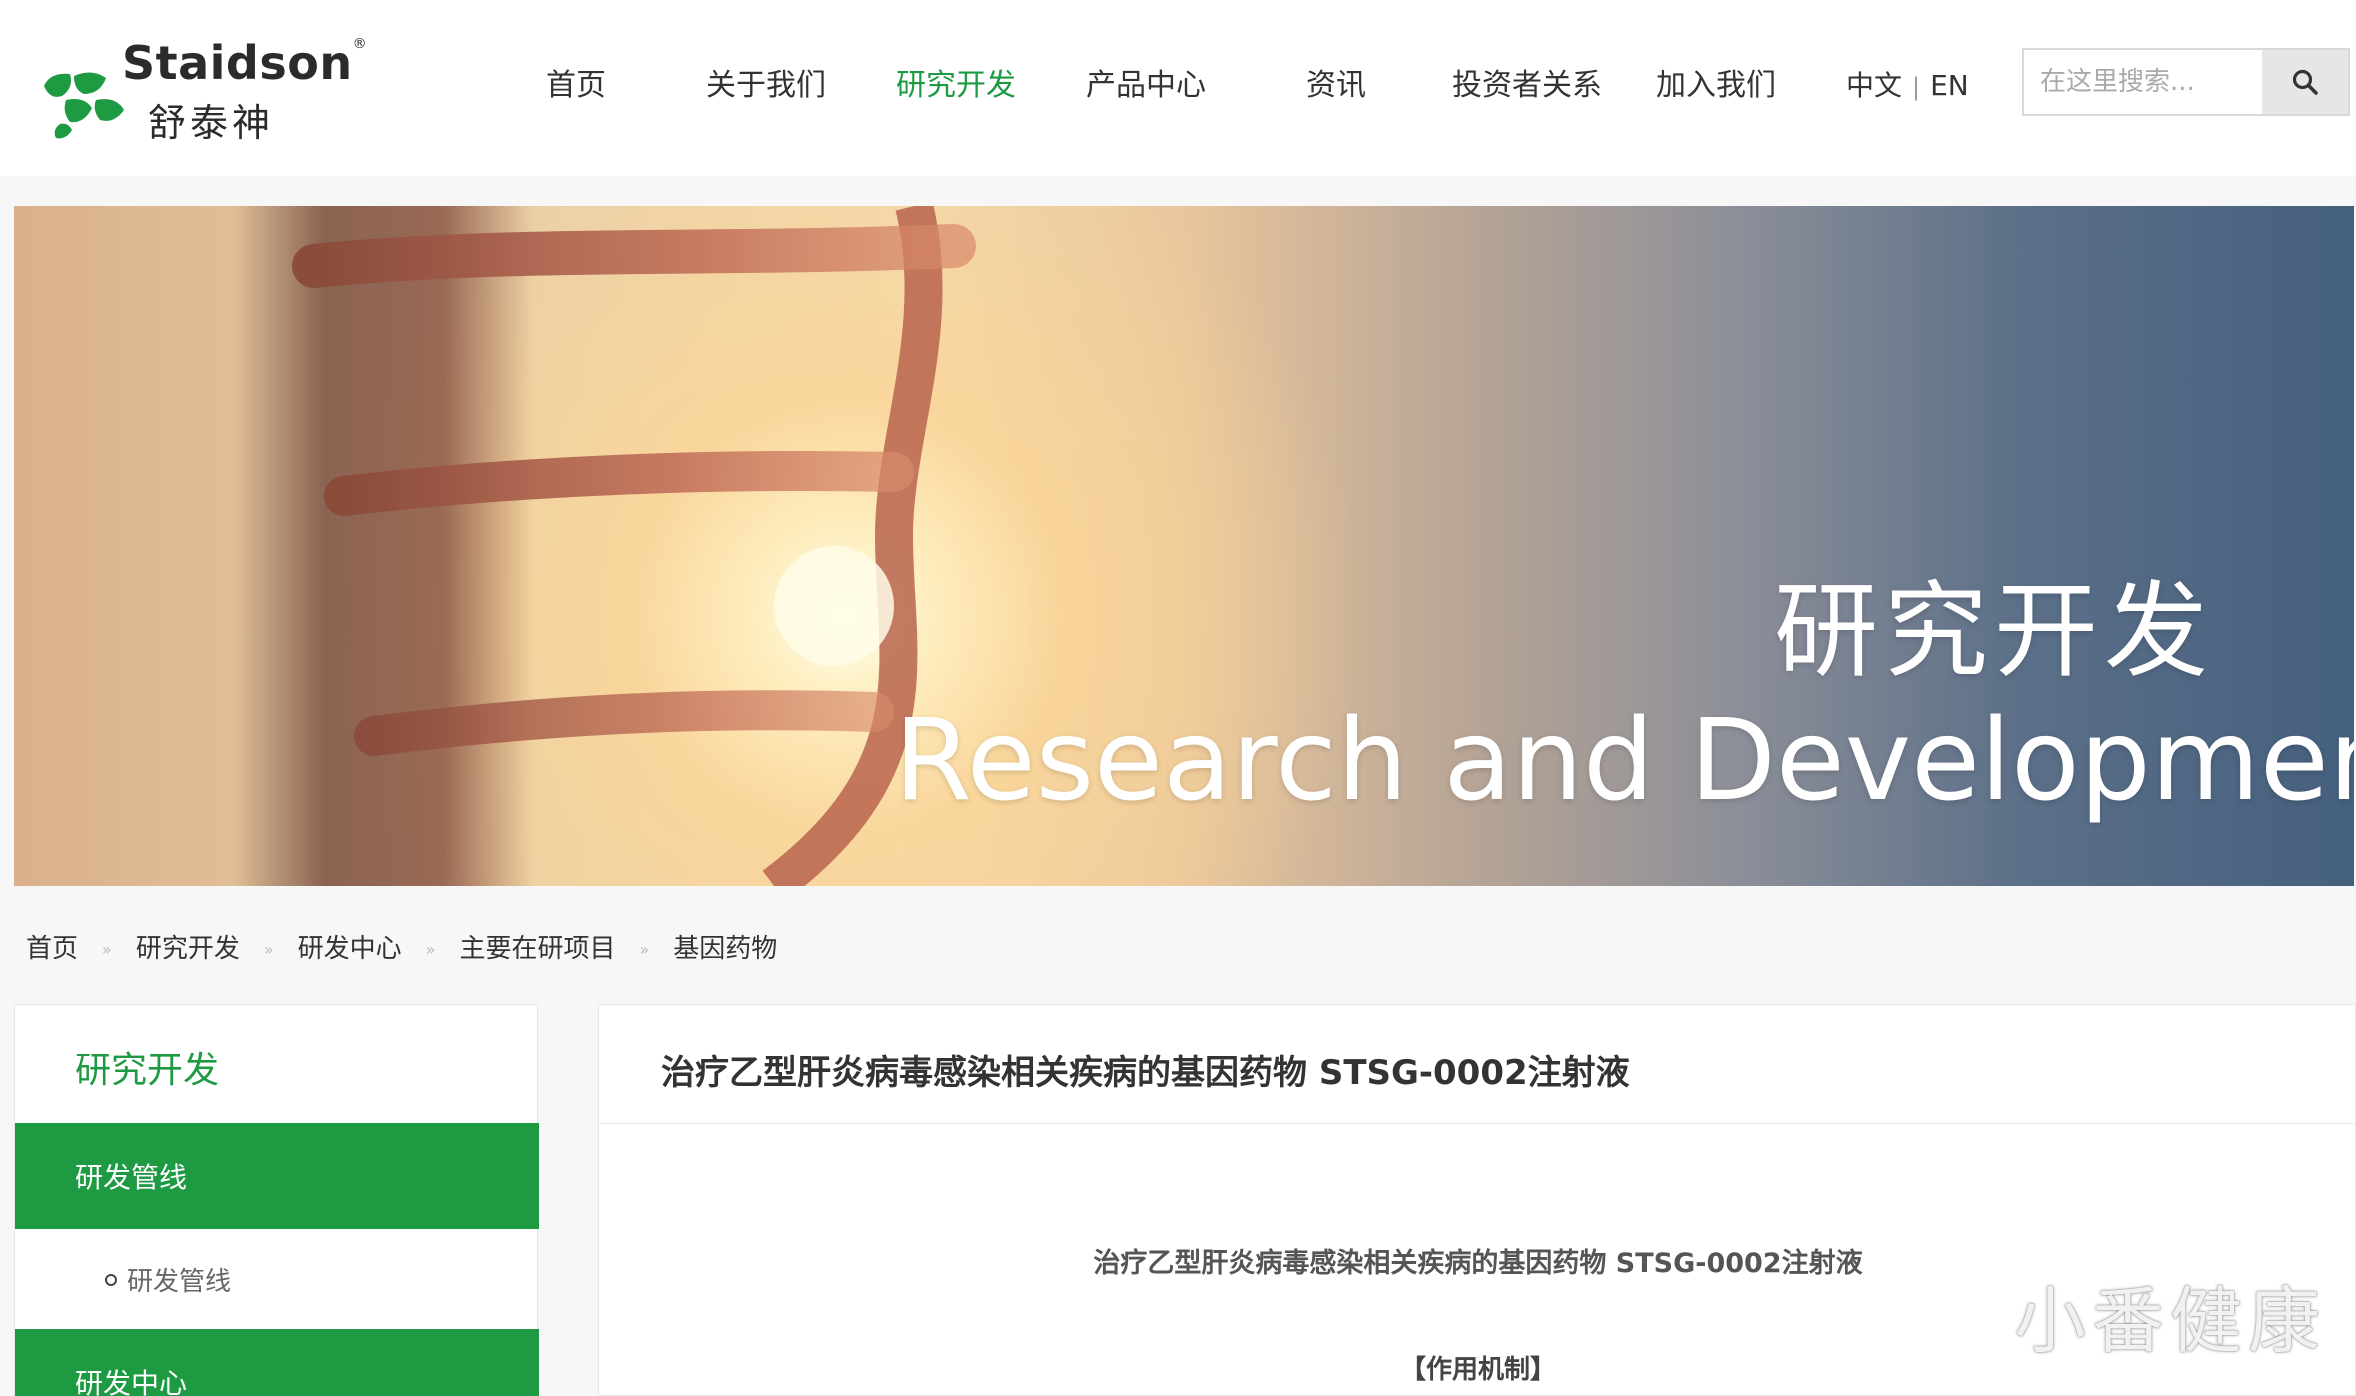  I want to click on sidebar: 研究开发 研发管线 研发管线 研发中心, so click(276, 1200).